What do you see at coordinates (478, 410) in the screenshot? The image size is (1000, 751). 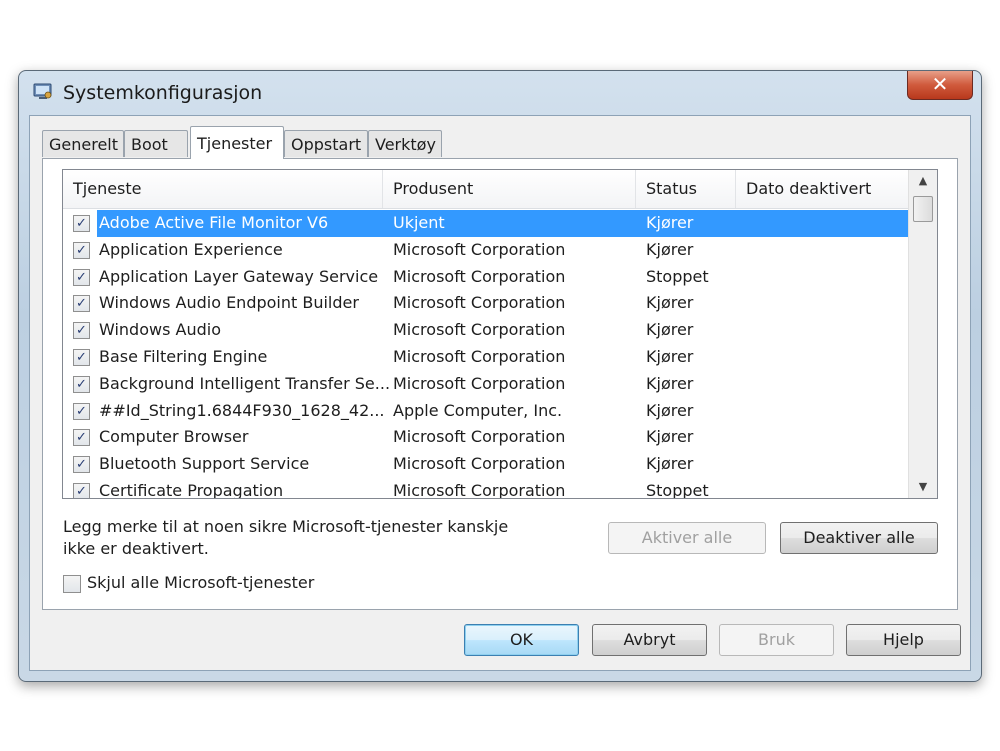 I see `service-vendor: Apple Computer, Inc.` at bounding box center [478, 410].